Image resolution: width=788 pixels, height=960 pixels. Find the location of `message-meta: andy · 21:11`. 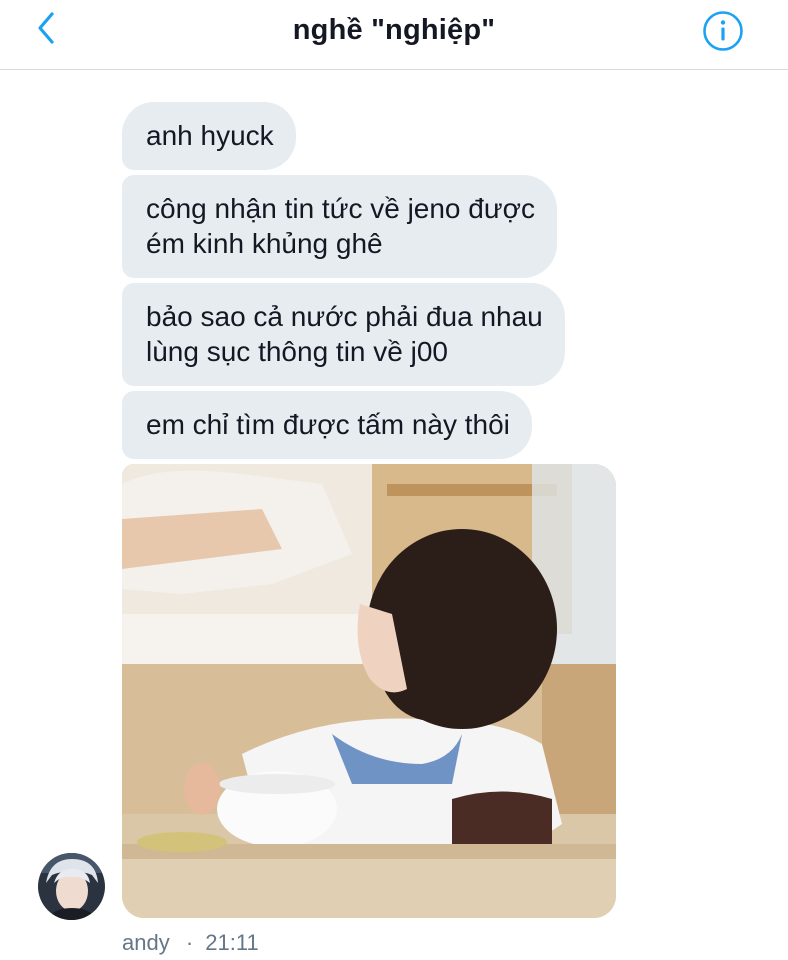

message-meta: andy · 21:11 is located at coordinates (190, 943).